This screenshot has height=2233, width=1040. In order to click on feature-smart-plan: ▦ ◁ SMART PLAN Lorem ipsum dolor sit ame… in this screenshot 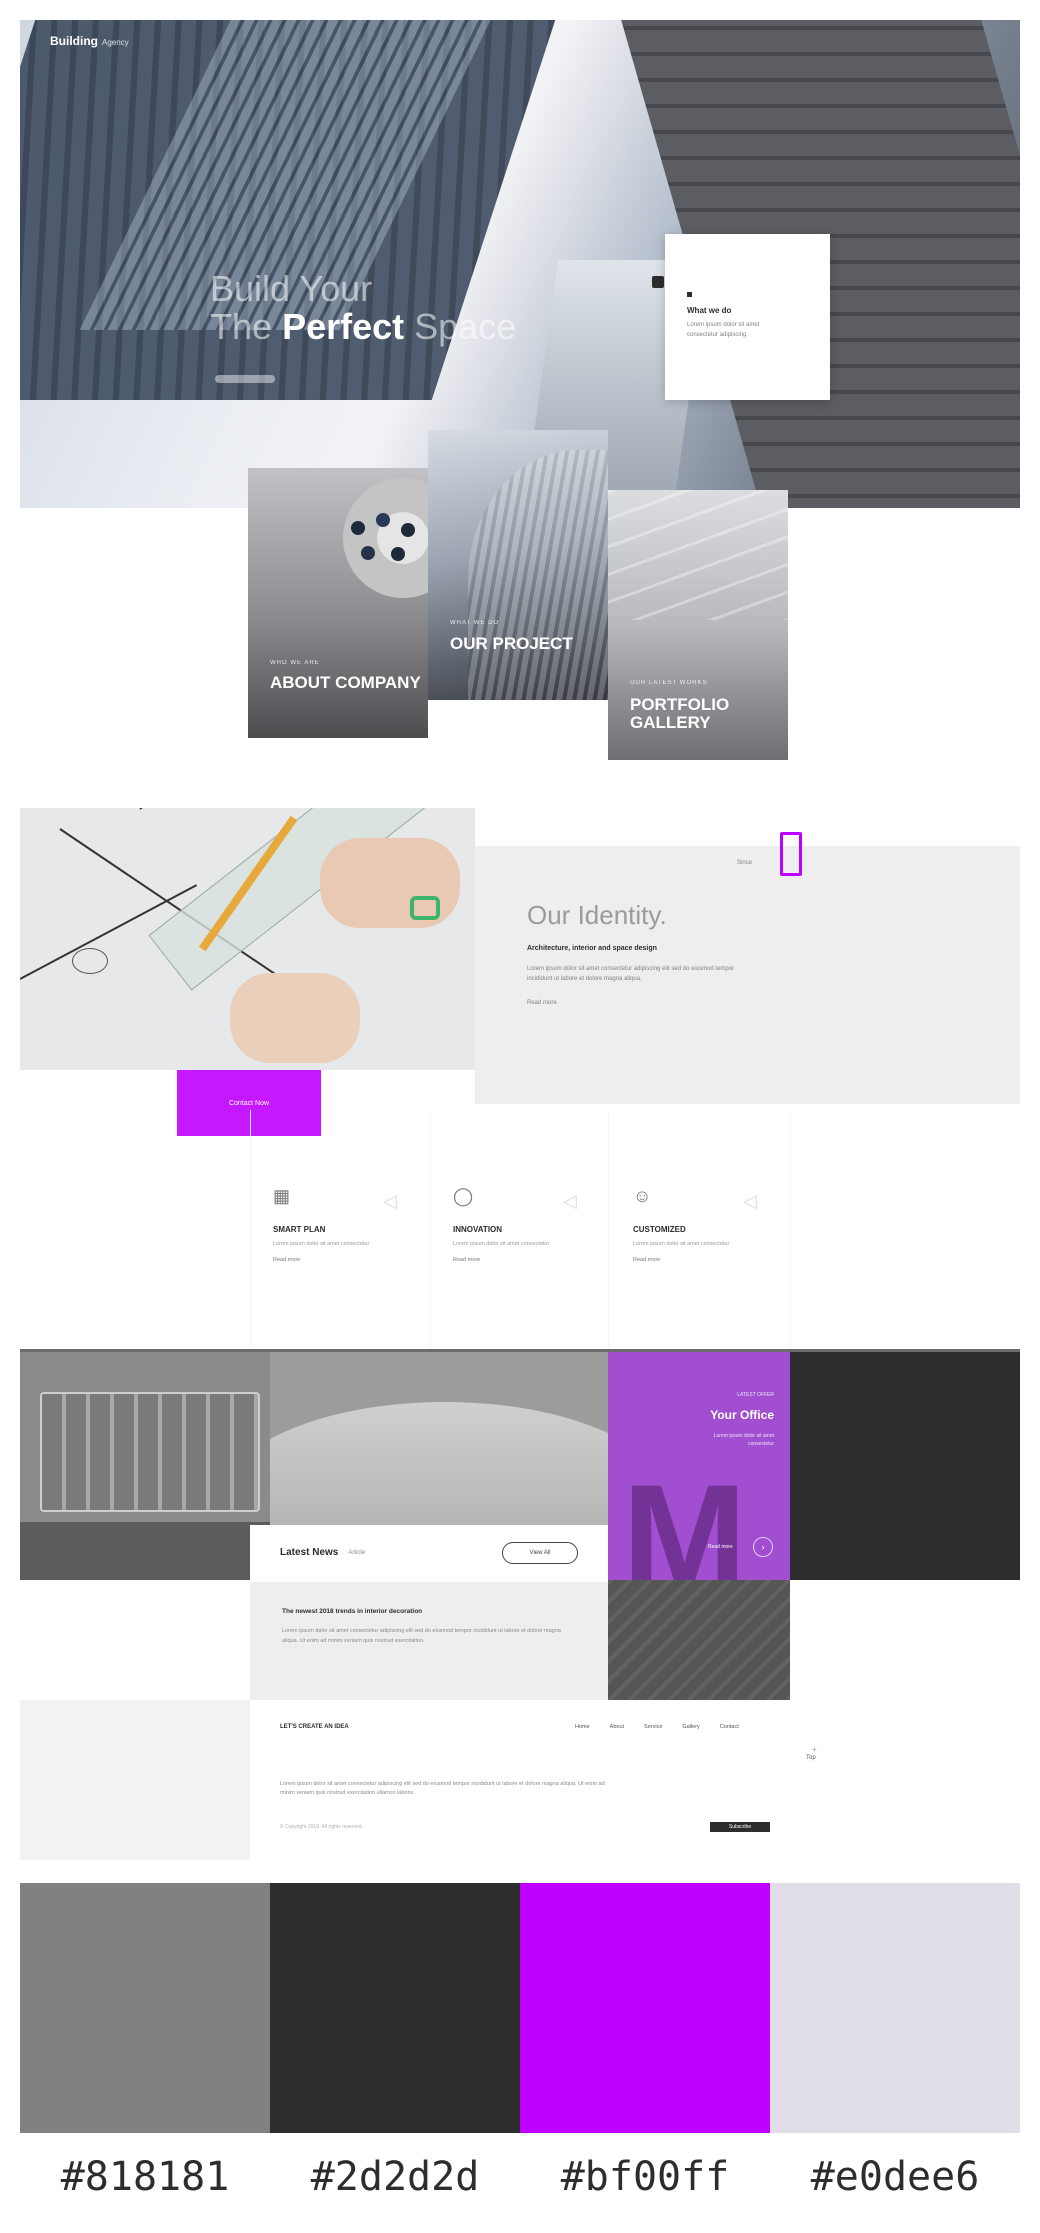, I will do `click(343, 1235)`.